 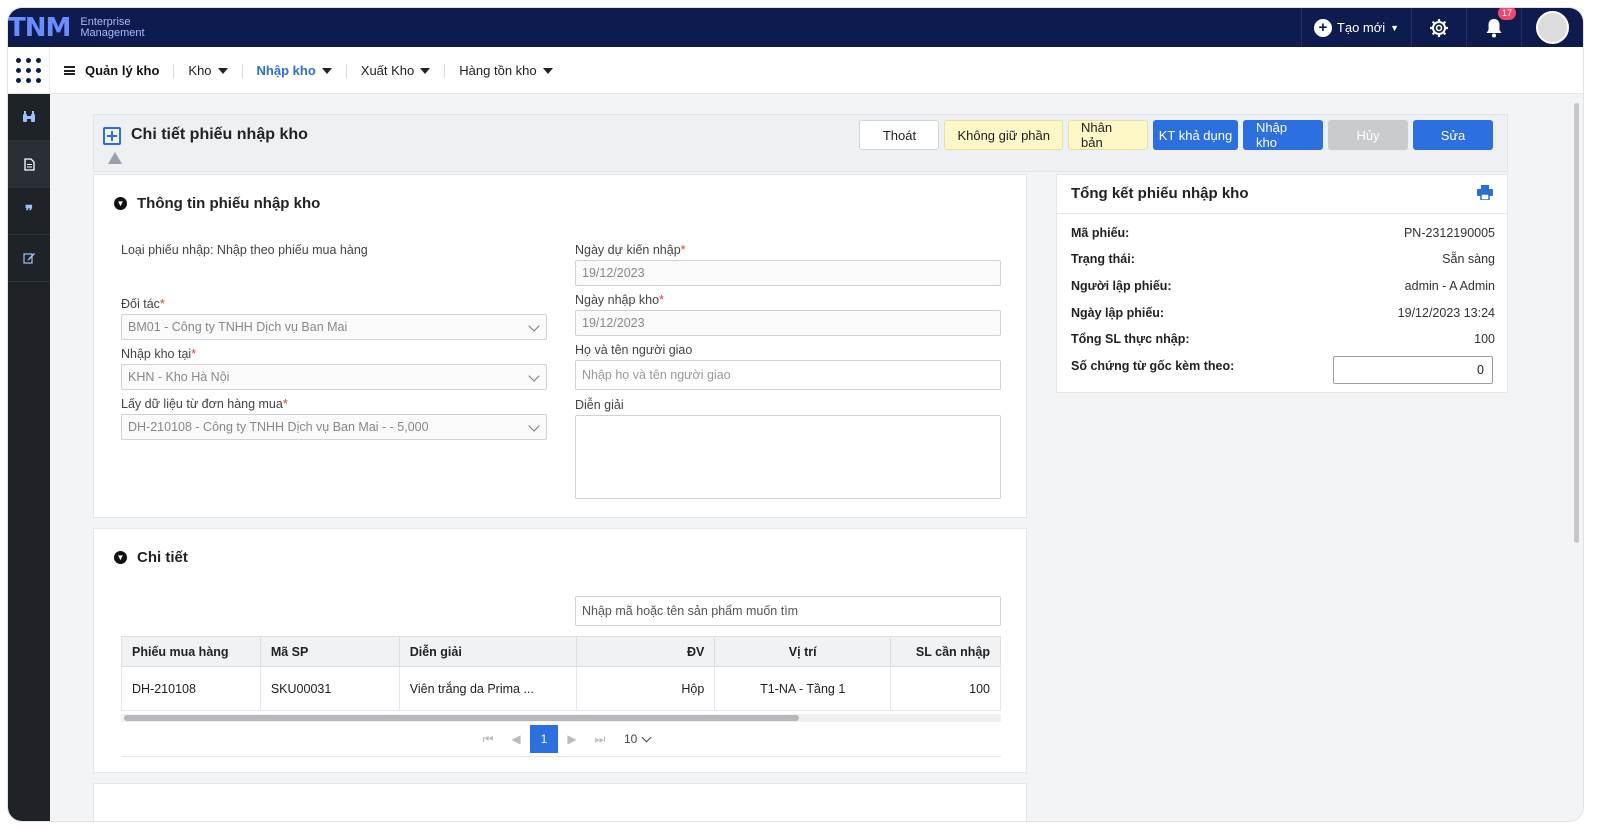 I want to click on warehouse-label: Nhập kho tại*, so click(x=159, y=354).